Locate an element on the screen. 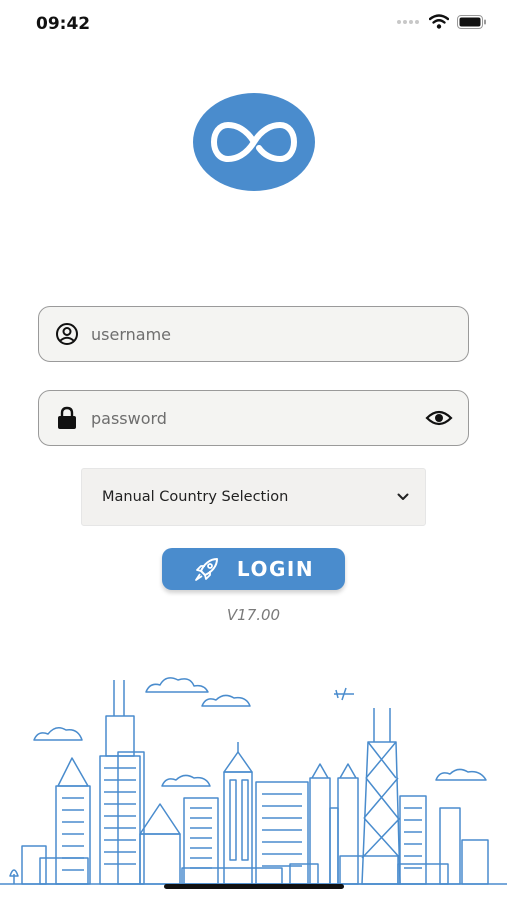 Image resolution: width=507 pixels, height=900 pixels. user-circle-icon is located at coordinates (67, 334).